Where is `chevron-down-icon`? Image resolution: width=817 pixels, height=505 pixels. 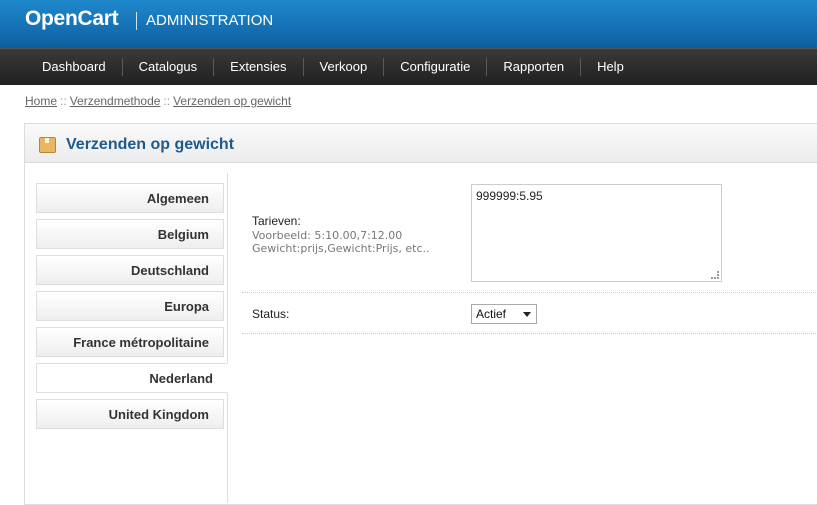 chevron-down-icon is located at coordinates (527, 314).